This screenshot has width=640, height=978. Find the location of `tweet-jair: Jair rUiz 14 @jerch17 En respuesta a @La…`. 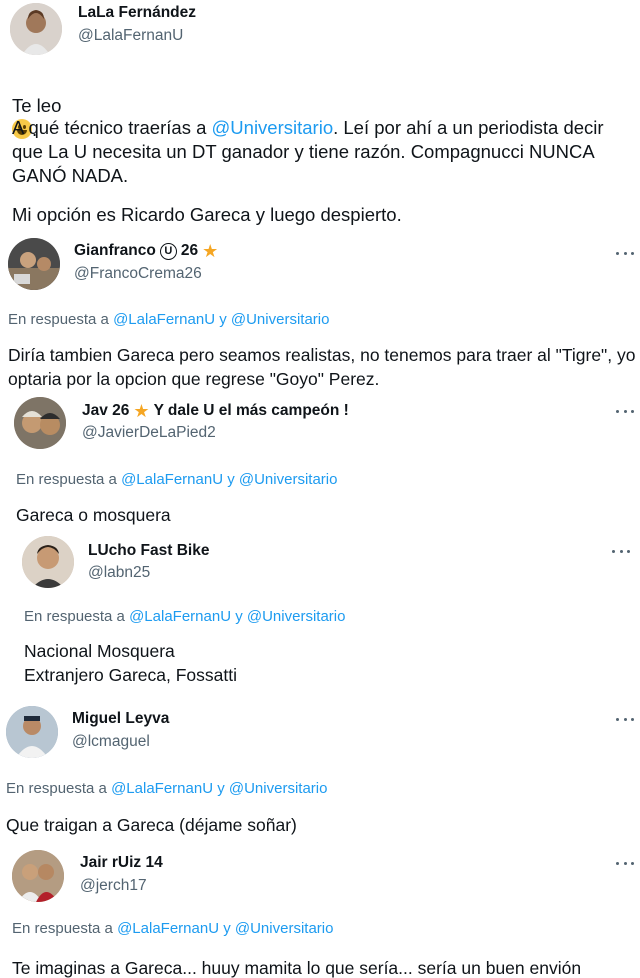

tweet-jair: Jair rUiz 14 @jerch17 En respuesta a @La… is located at coordinates (320, 909).